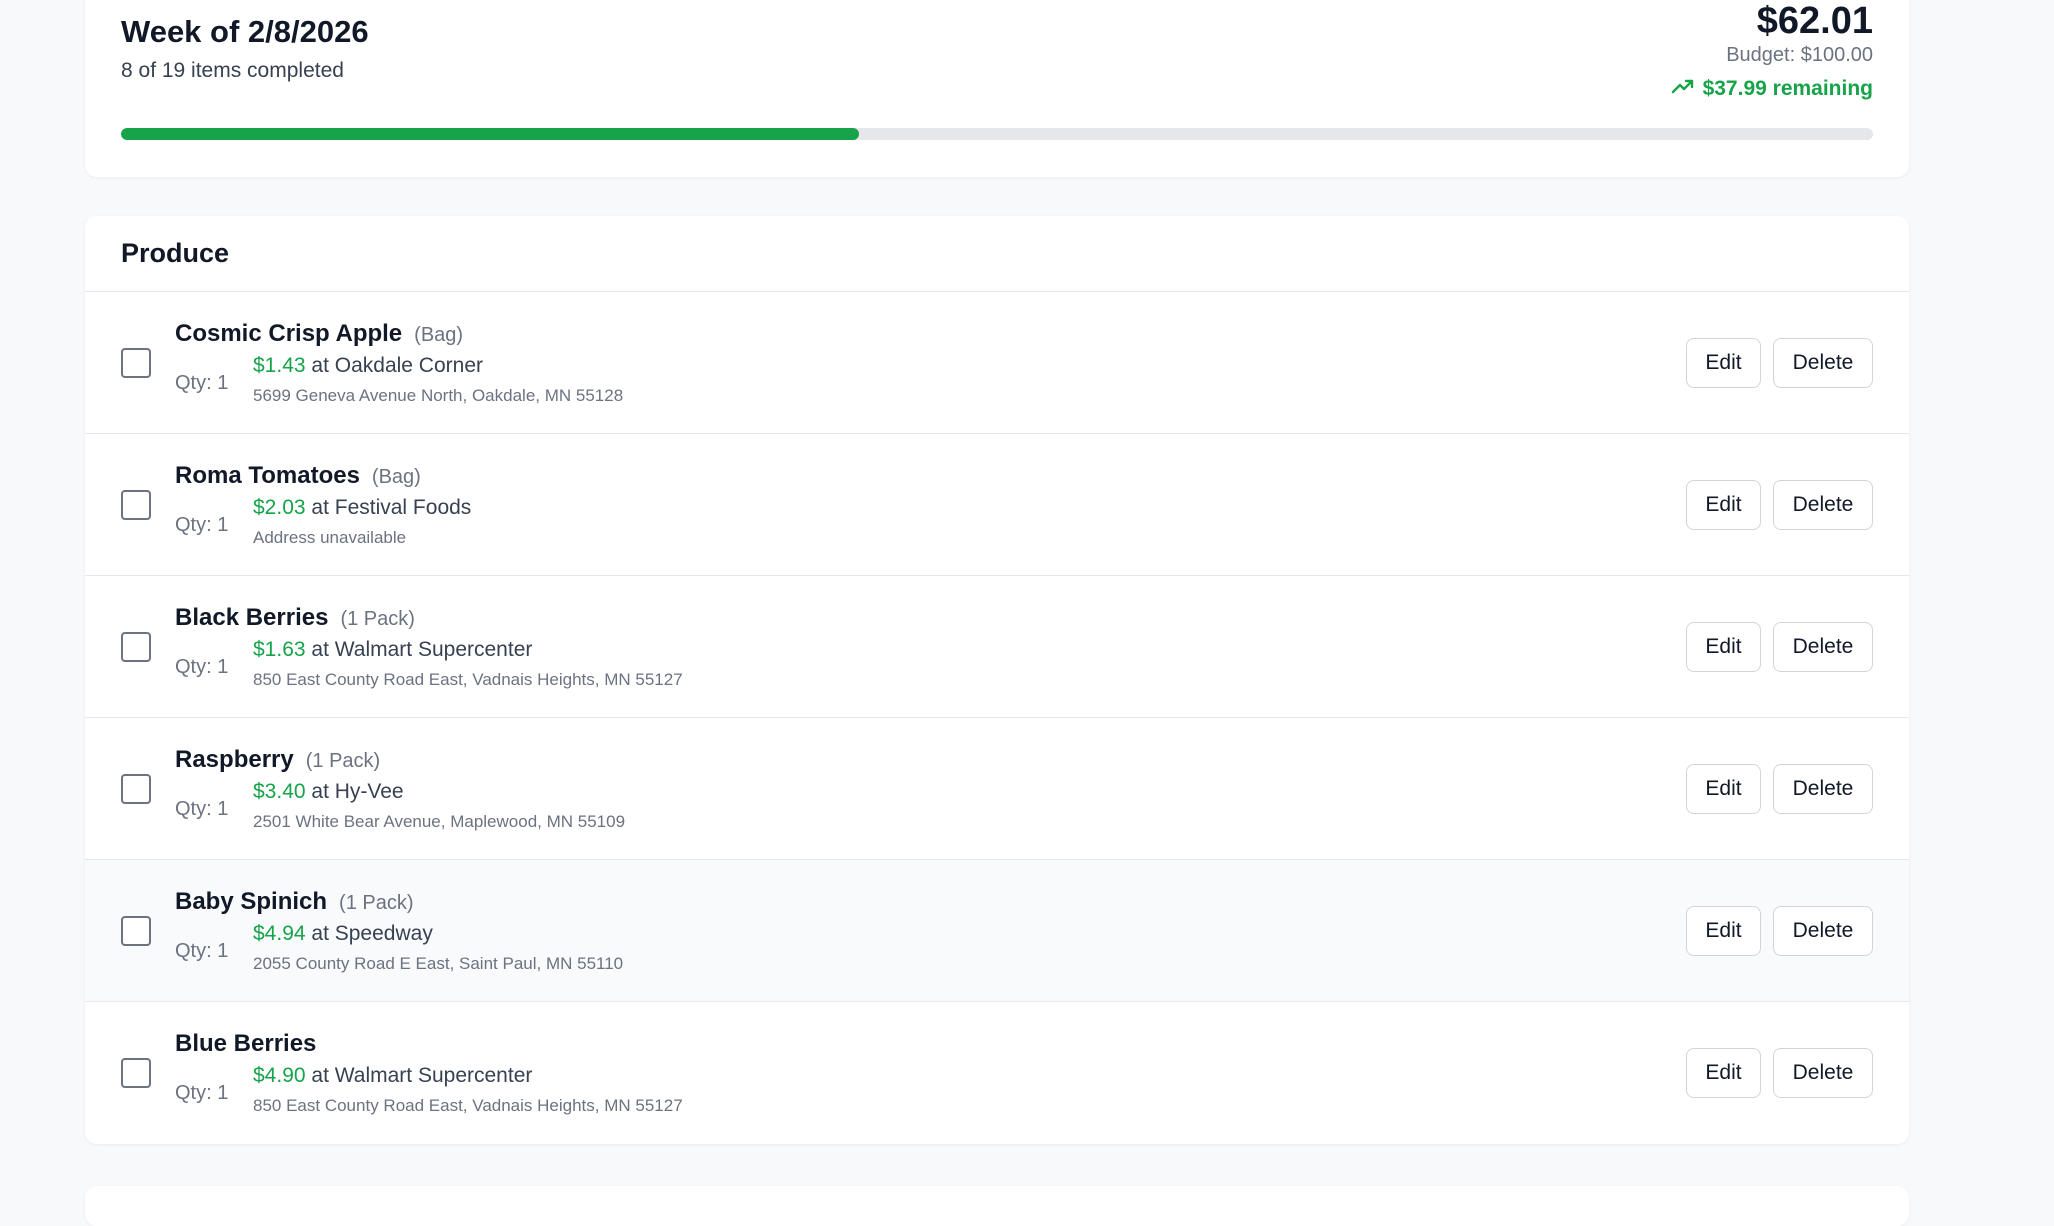 The width and height of the screenshot is (2054, 1226). What do you see at coordinates (279, 365) in the screenshot?
I see `item-price: $1.43` at bounding box center [279, 365].